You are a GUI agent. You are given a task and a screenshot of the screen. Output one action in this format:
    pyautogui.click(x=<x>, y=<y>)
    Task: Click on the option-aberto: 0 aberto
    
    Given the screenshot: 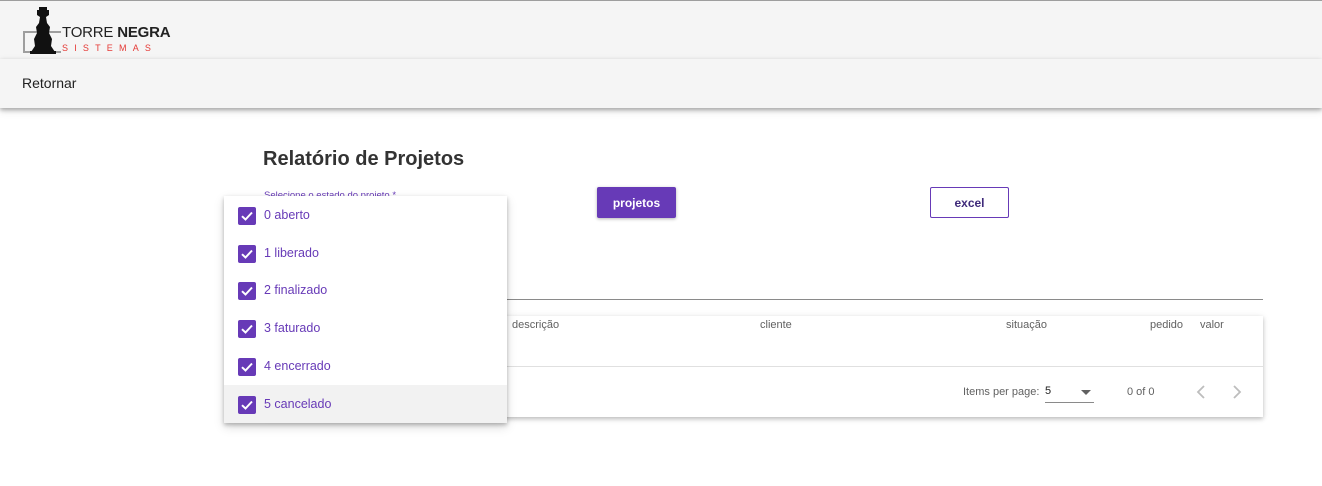 What is the action you would take?
    pyautogui.click(x=365, y=215)
    